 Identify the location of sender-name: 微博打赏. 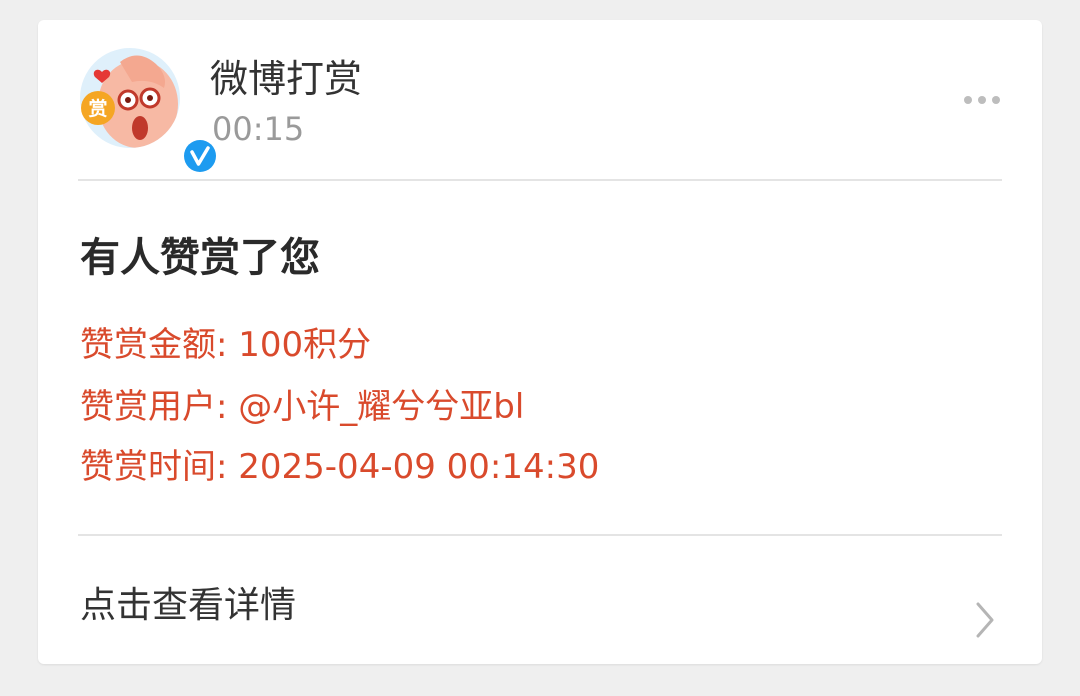
(286, 79).